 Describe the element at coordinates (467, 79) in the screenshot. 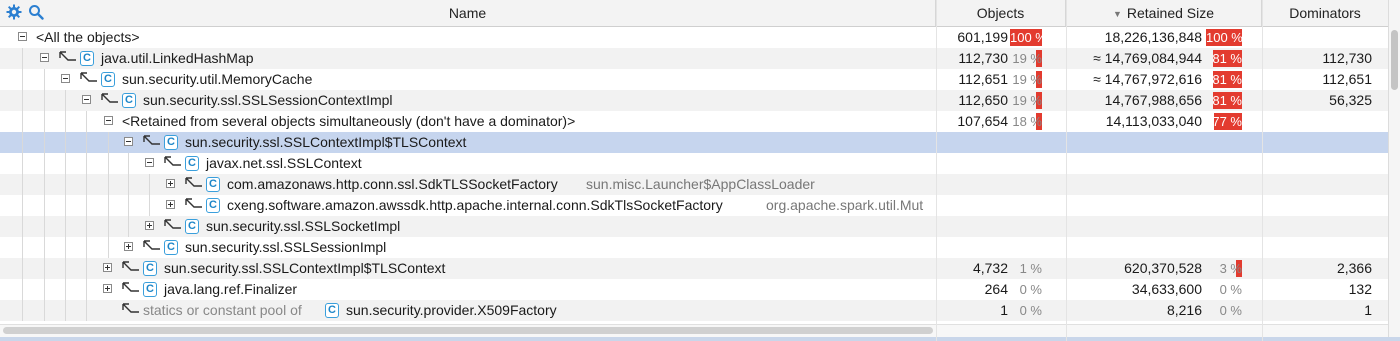

I see `name-cell: Csun.security.util.MemoryCache` at that location.